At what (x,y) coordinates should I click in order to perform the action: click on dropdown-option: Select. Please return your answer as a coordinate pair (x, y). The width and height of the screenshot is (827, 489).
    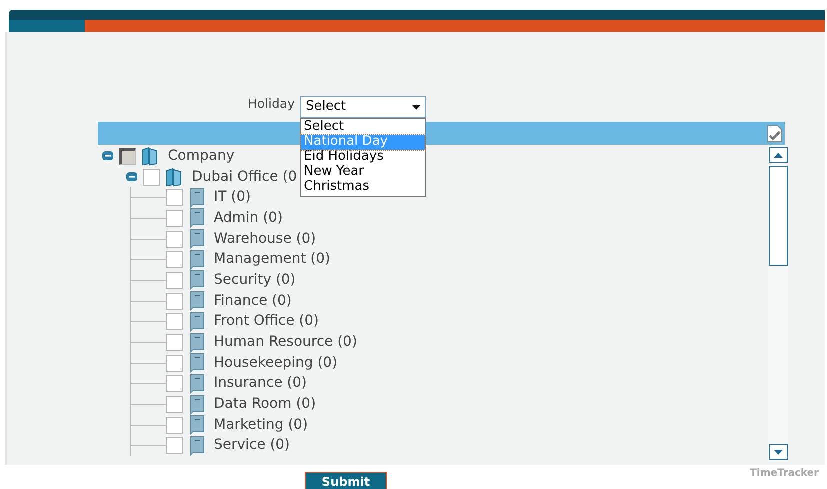
    Looking at the image, I should click on (363, 127).